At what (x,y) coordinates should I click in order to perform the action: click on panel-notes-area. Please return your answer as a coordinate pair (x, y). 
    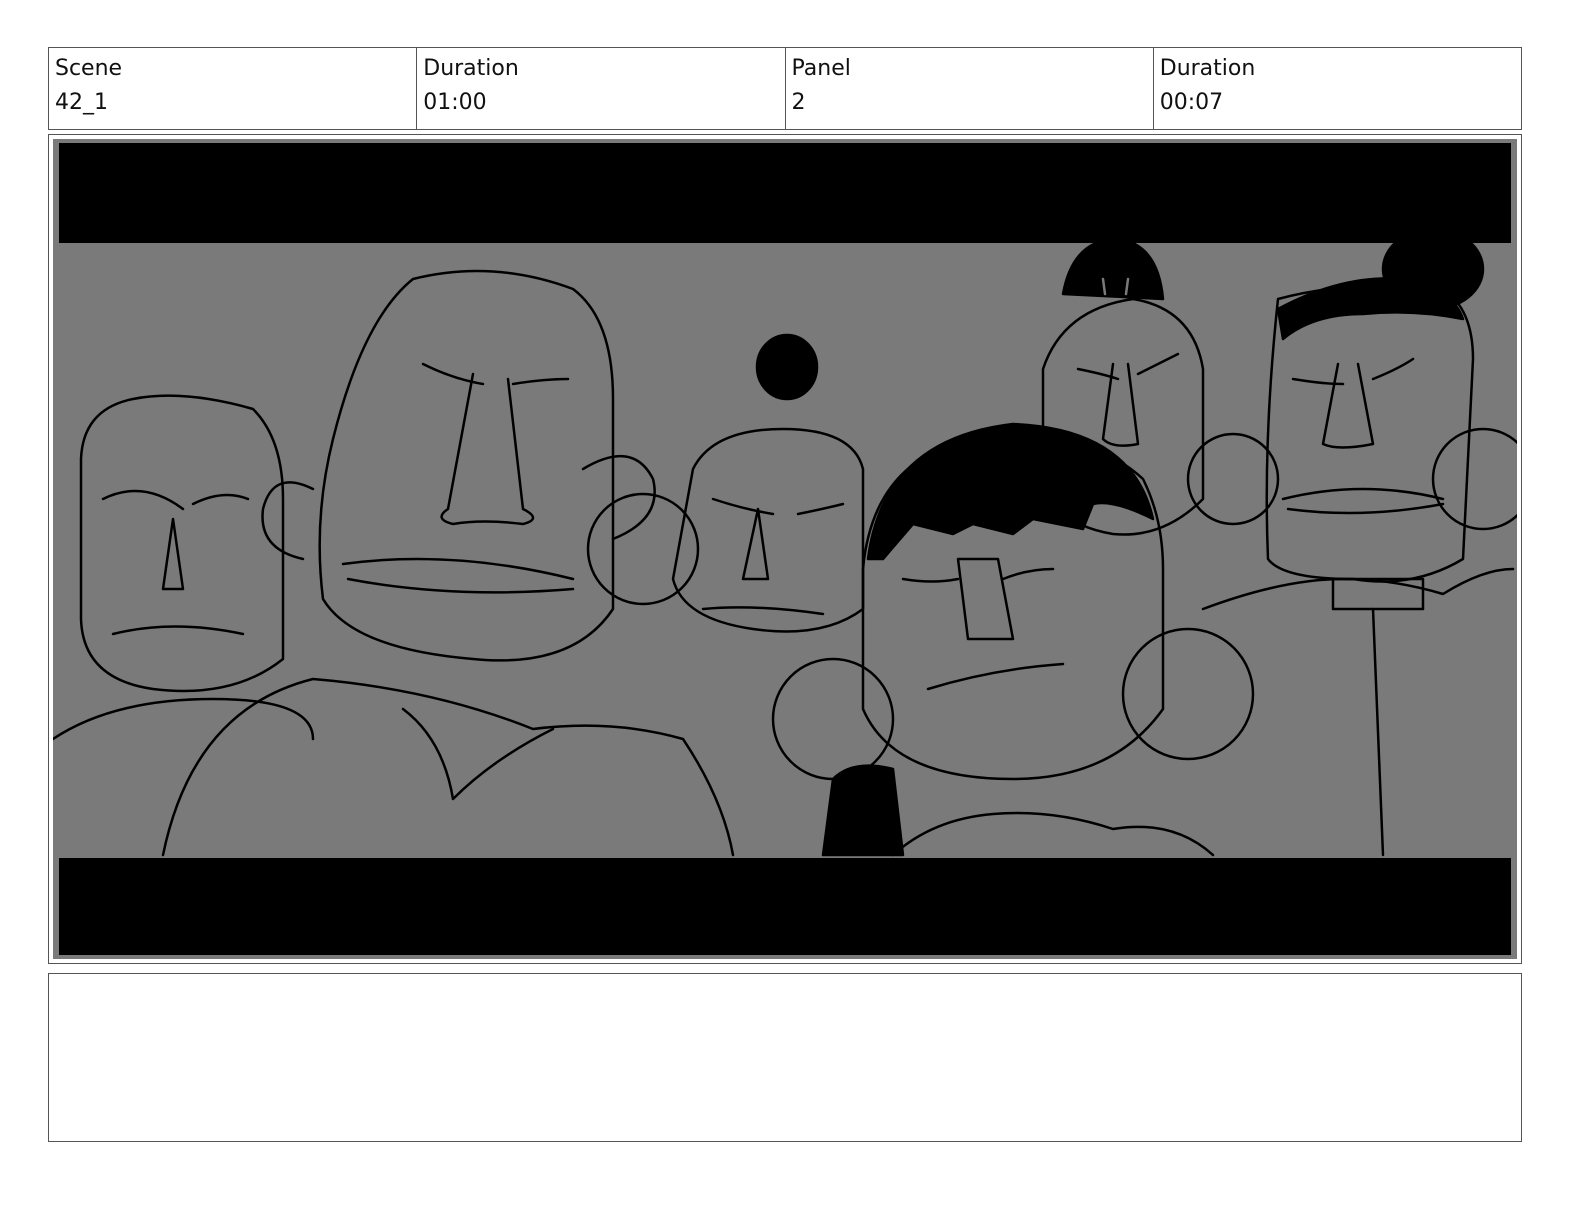
    Looking at the image, I should click on (785, 1057).